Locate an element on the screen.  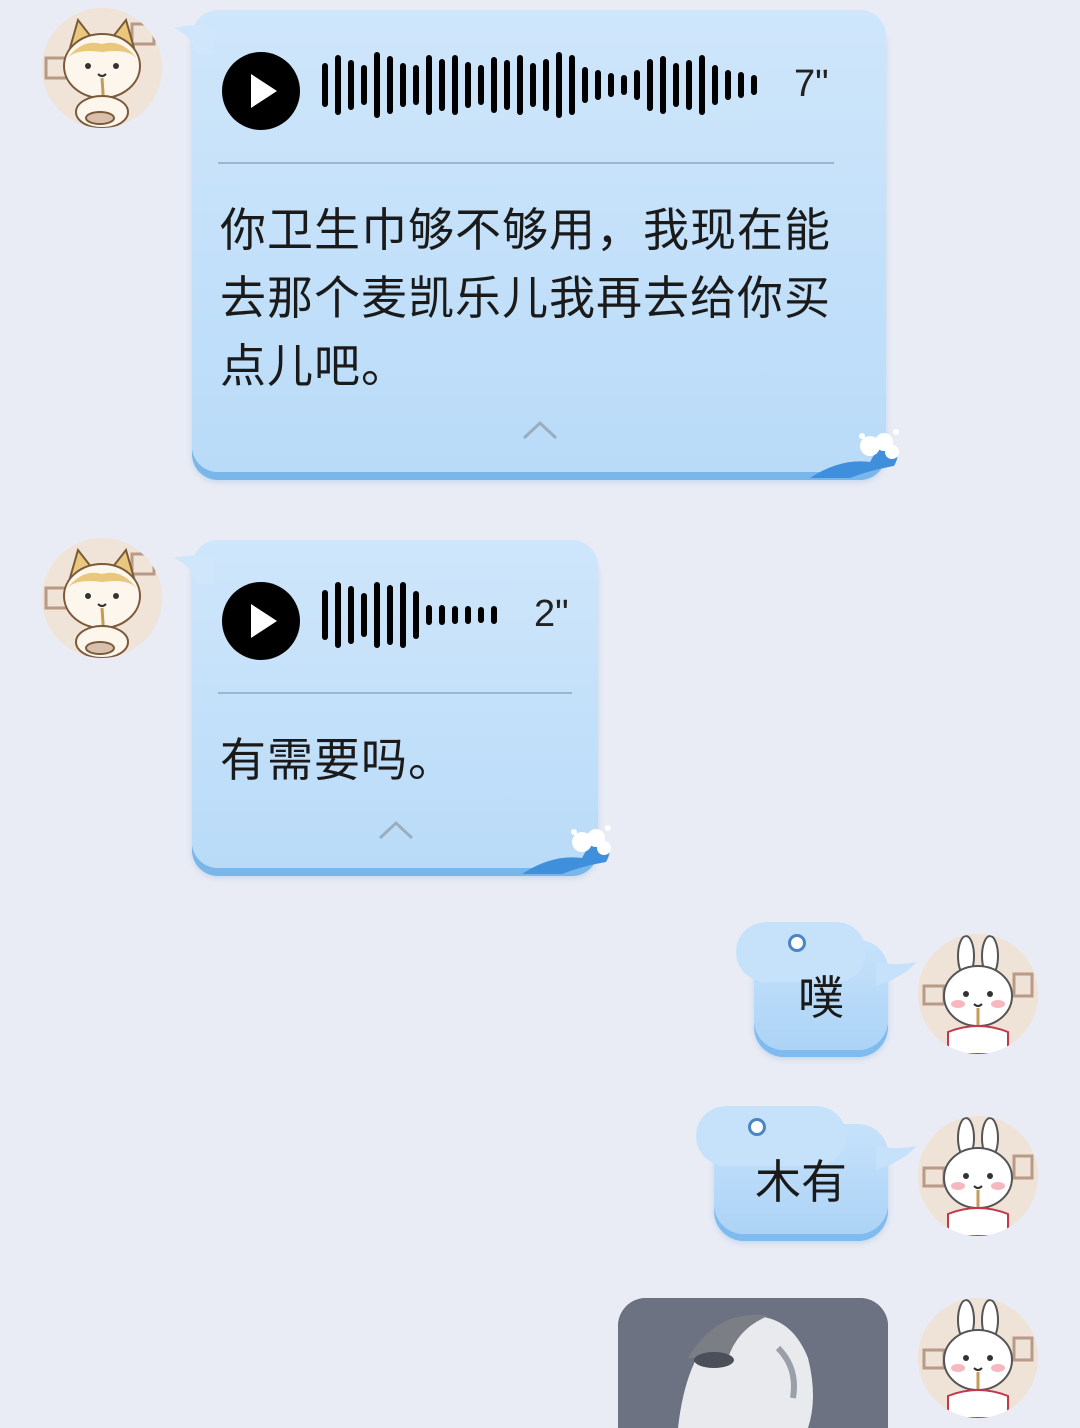
cat-photo-message is located at coordinates (753, 1363).